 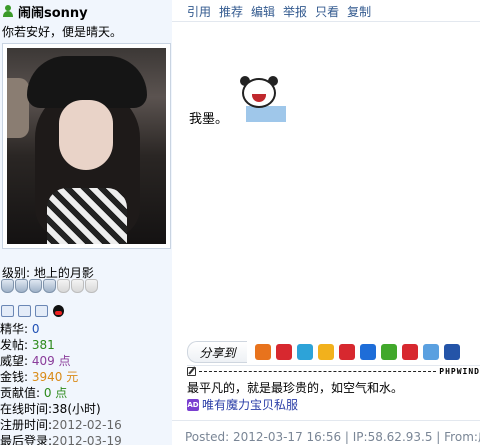 What do you see at coordinates (326, 21) in the screenshot?
I see `post-header-divider` at bounding box center [326, 21].